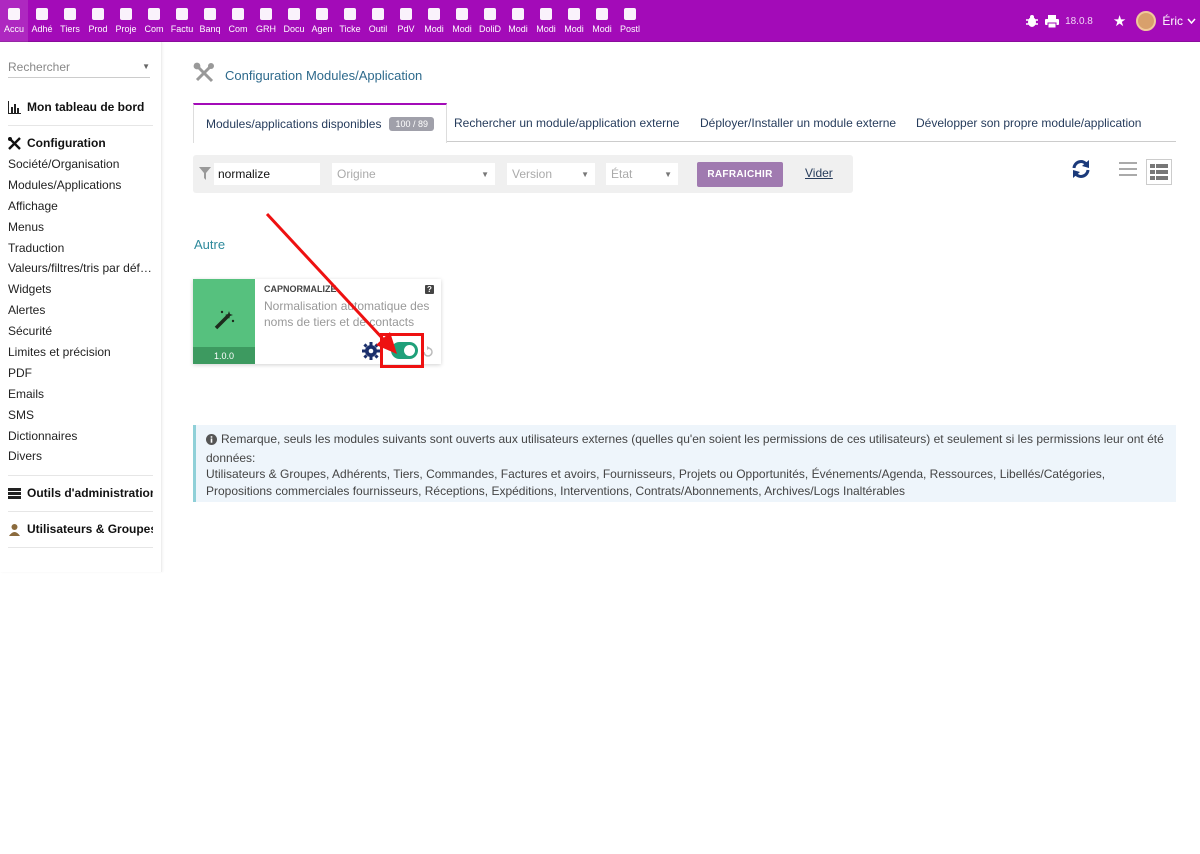 The height and width of the screenshot is (854, 1200). I want to click on briefcase-icon, so click(154, 14).